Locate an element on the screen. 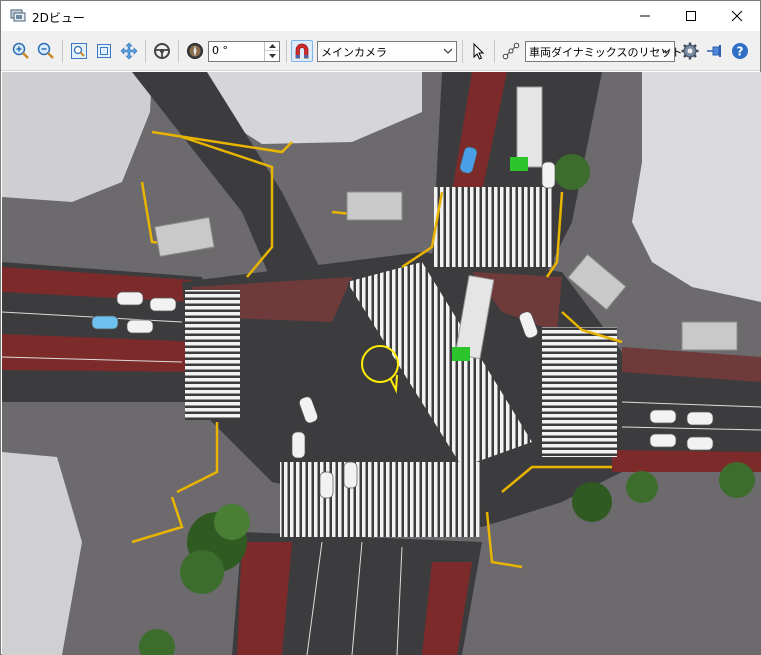 The height and width of the screenshot is (655, 761). path-icon is located at coordinates (511, 51).